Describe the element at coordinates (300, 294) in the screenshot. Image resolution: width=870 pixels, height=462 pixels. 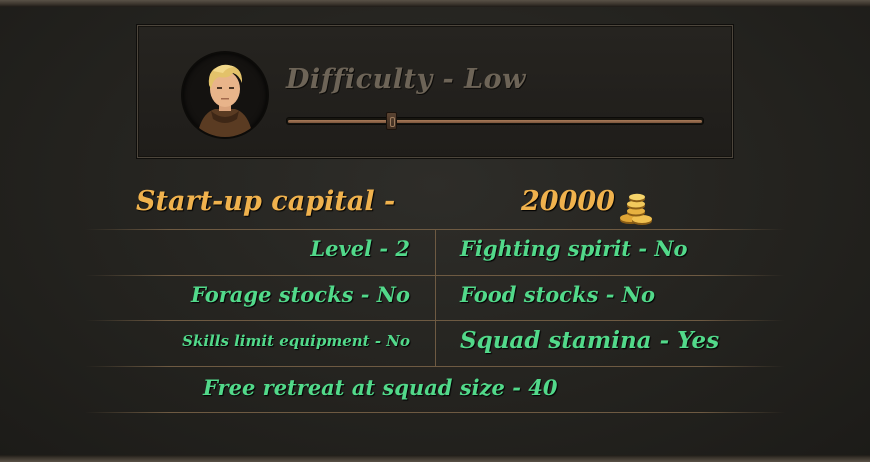
I see `forage-stocks-setting: Forage stocks - No` at that location.